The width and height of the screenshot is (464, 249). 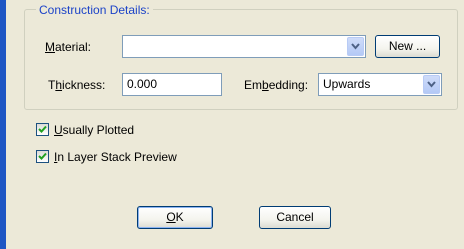 I want to click on window-border-left, so click(x=3, y=124).